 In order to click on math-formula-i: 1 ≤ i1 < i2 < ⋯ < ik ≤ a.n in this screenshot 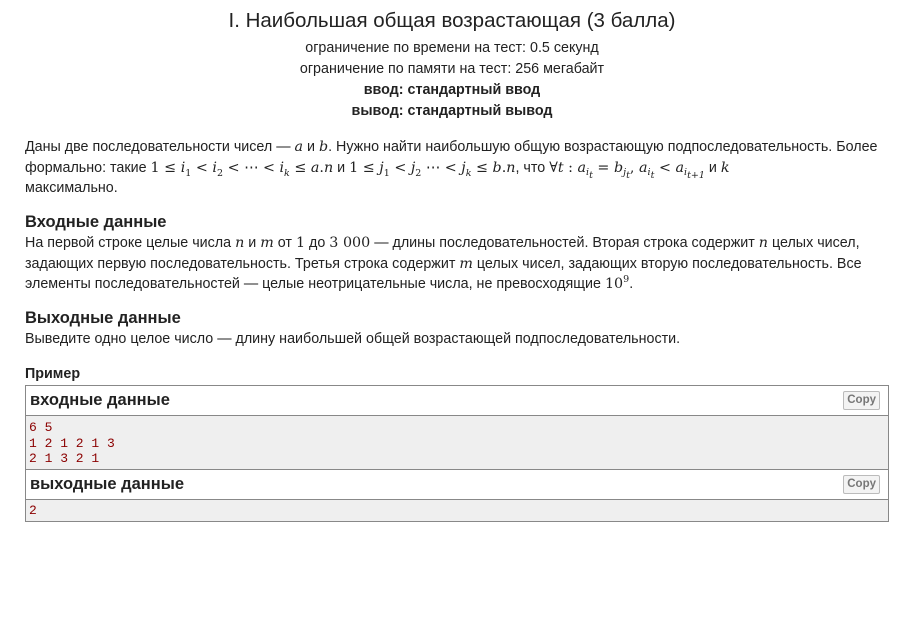, I will do `click(242, 169)`.